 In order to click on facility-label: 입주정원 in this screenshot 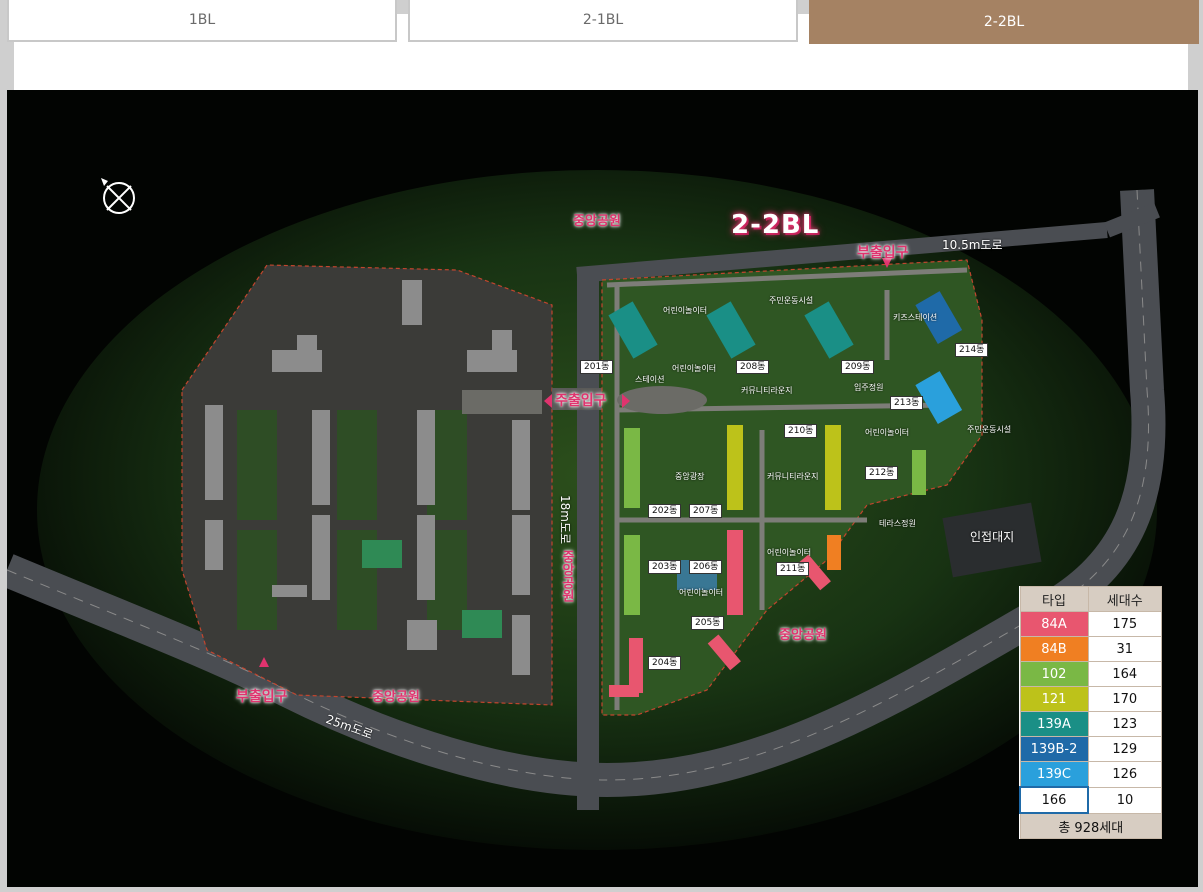, I will do `click(869, 387)`.